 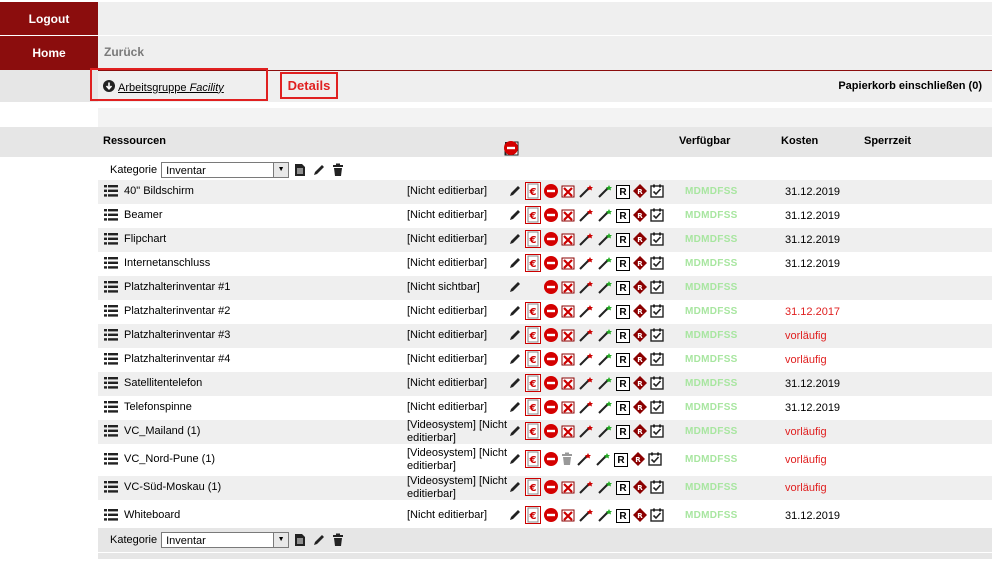 I want to click on resource-name: Platzhalterinventar #1, so click(x=177, y=287).